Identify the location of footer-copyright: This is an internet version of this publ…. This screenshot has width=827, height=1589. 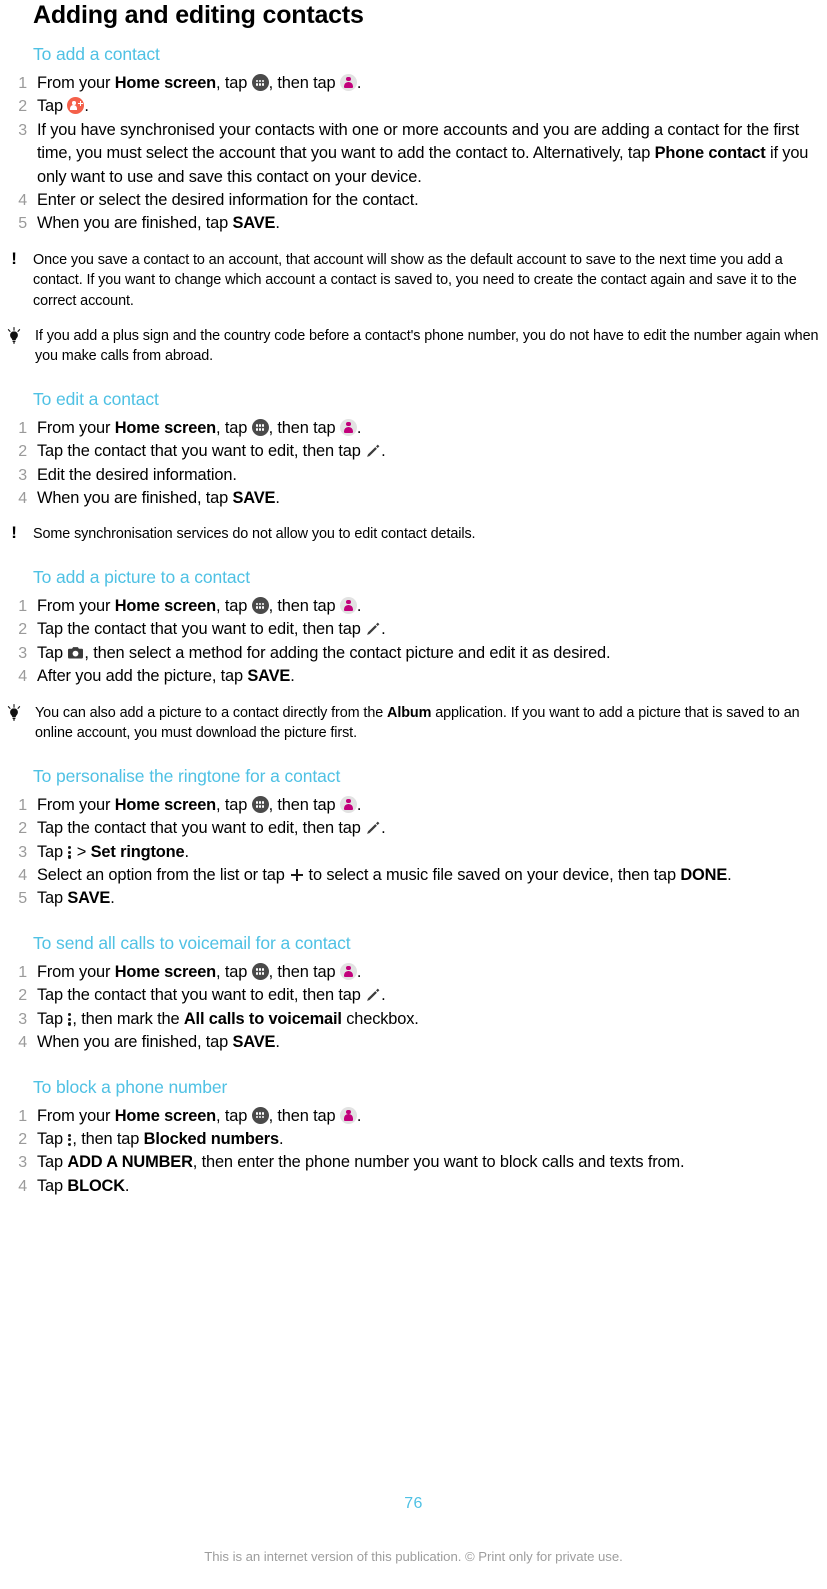
(413, 1556).